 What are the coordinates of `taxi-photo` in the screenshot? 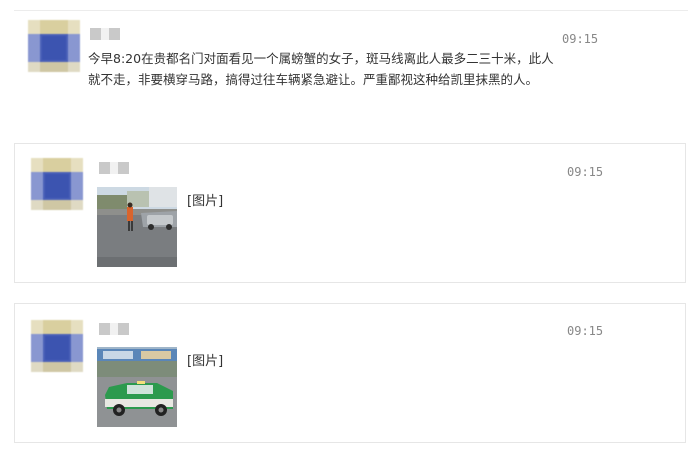 It's located at (137, 387).